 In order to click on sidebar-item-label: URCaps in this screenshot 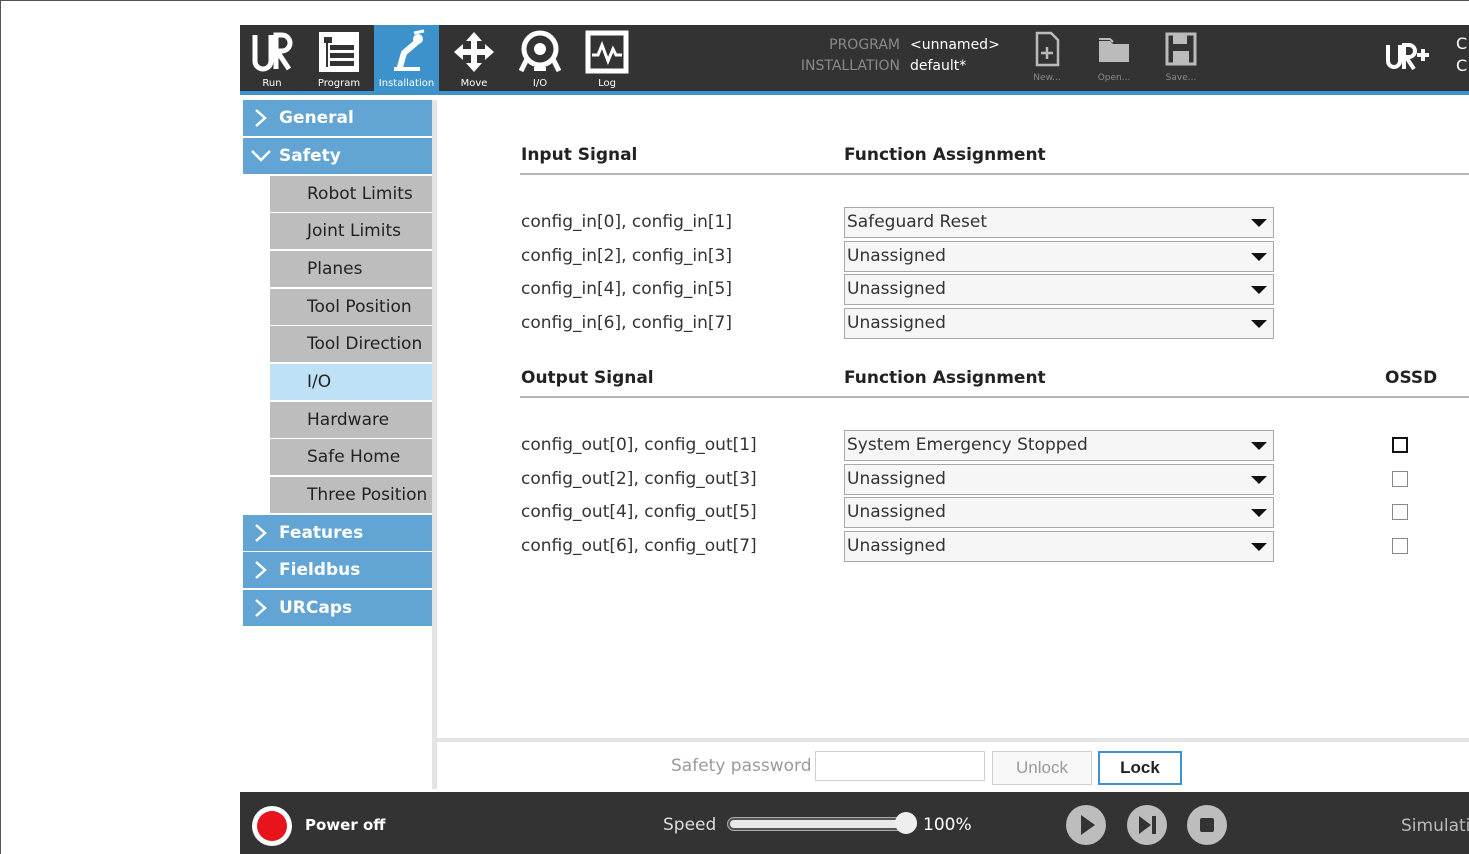, I will do `click(316, 608)`.